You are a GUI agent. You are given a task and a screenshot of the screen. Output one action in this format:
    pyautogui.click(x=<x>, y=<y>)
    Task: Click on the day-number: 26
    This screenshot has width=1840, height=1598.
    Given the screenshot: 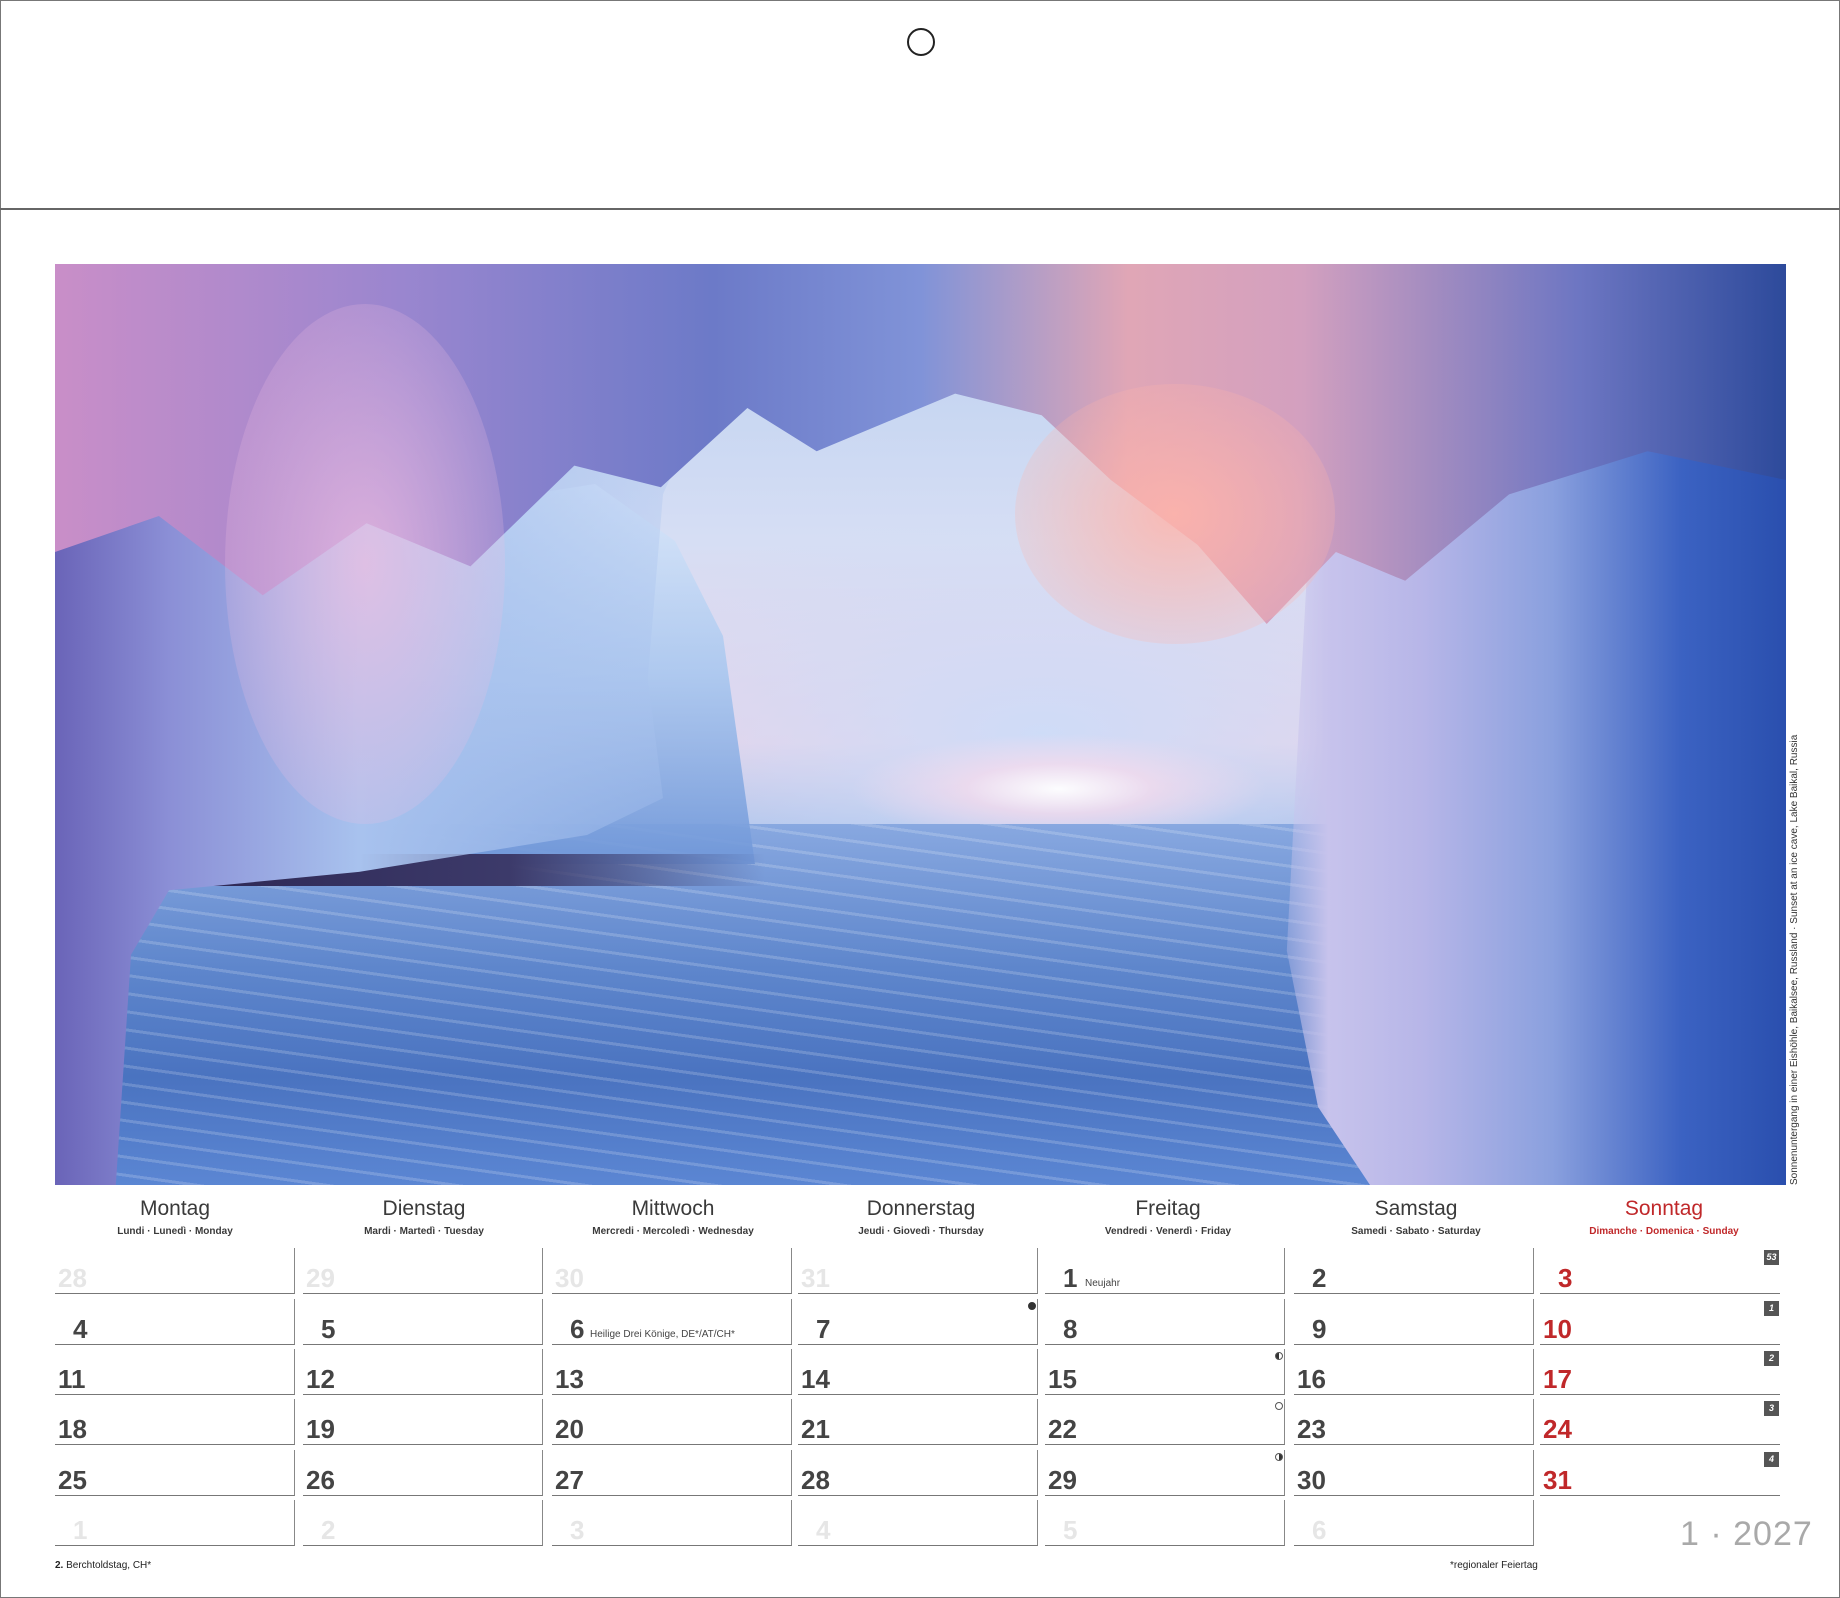 What is the action you would take?
    pyautogui.click(x=320, y=1480)
    